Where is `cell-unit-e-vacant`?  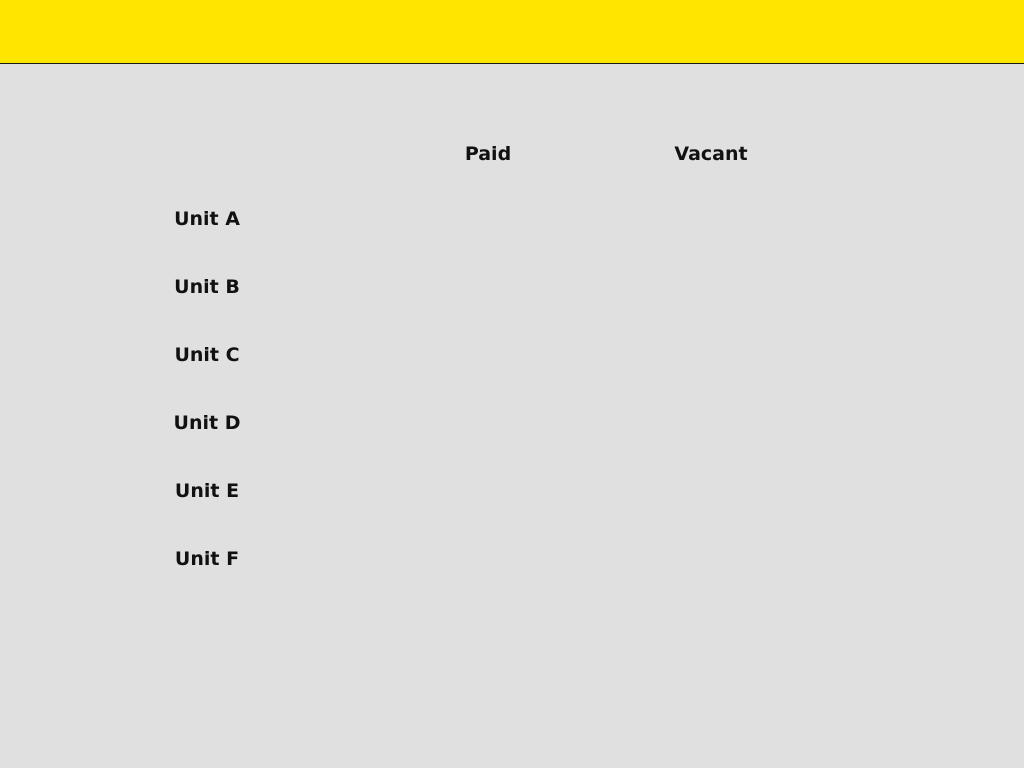 cell-unit-e-vacant is located at coordinates (711, 491).